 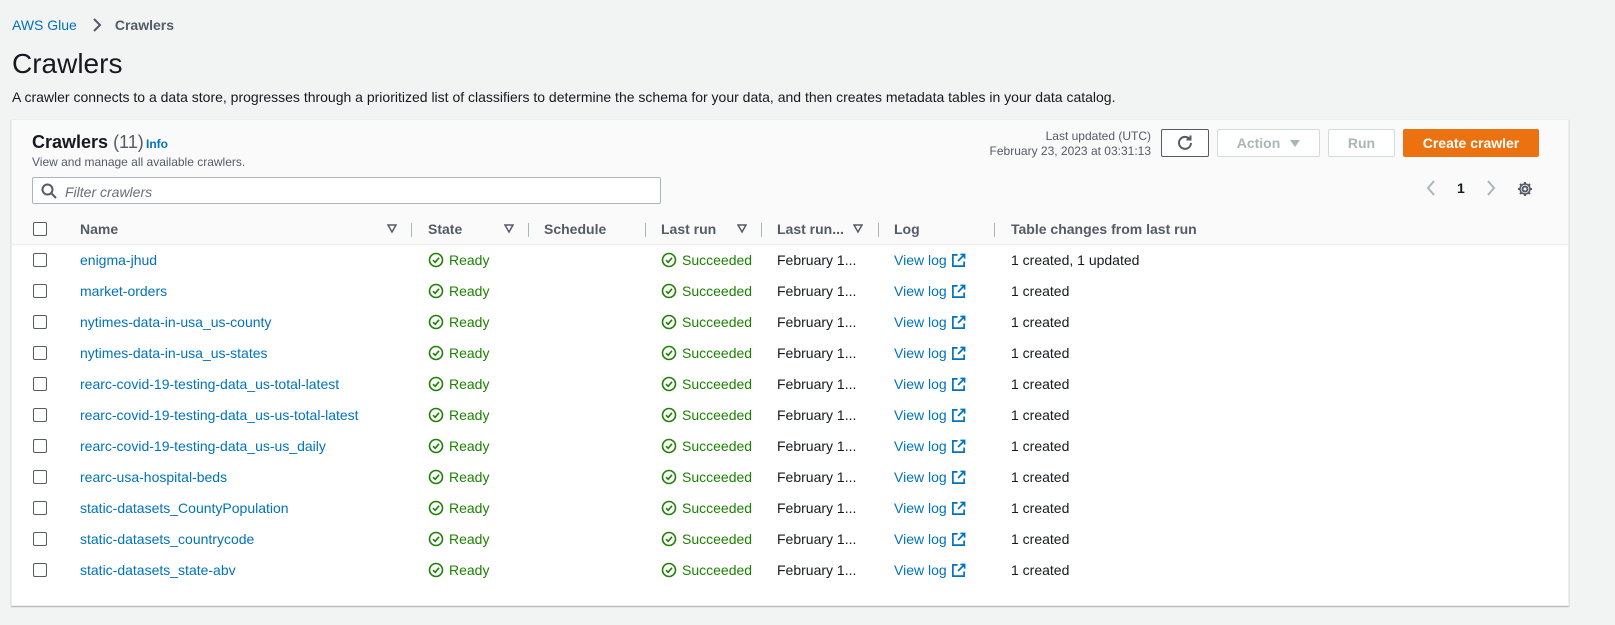 What do you see at coordinates (175, 322) in the screenshot?
I see `crawler-name-link: nytimes-data-in-usa_us-county` at bounding box center [175, 322].